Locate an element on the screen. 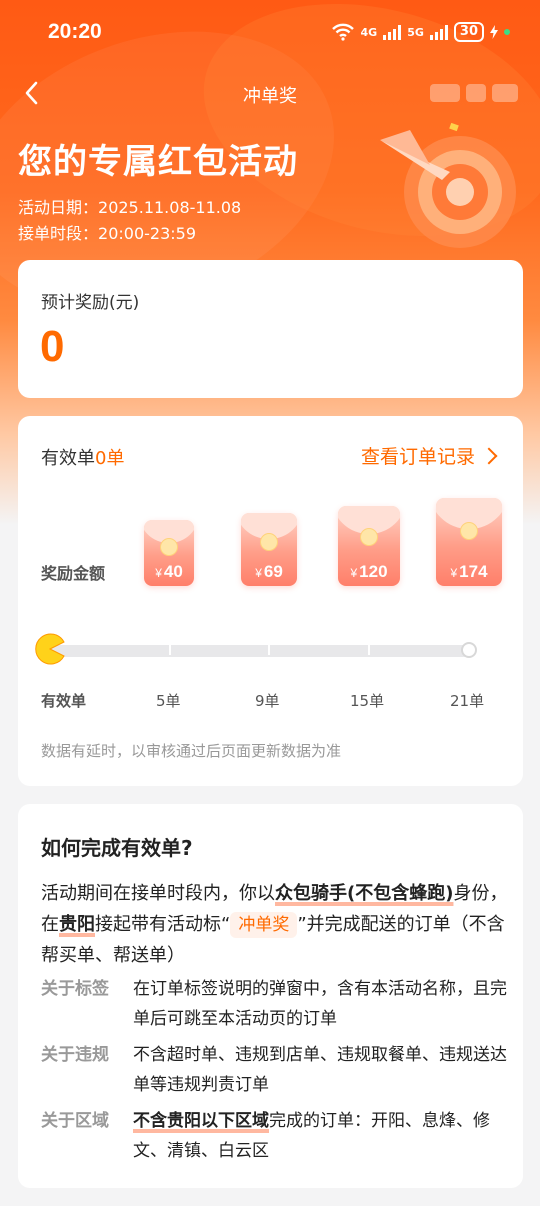  tier-amount: ¥120 is located at coordinates (369, 571).